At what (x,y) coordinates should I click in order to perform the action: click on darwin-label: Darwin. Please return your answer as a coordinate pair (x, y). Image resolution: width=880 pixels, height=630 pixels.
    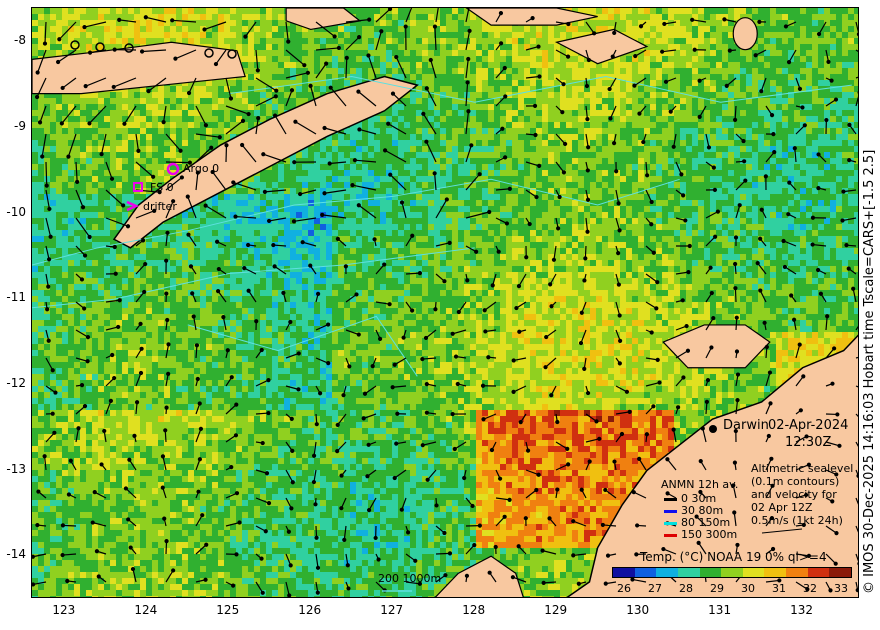
    Looking at the image, I should click on (746, 425).